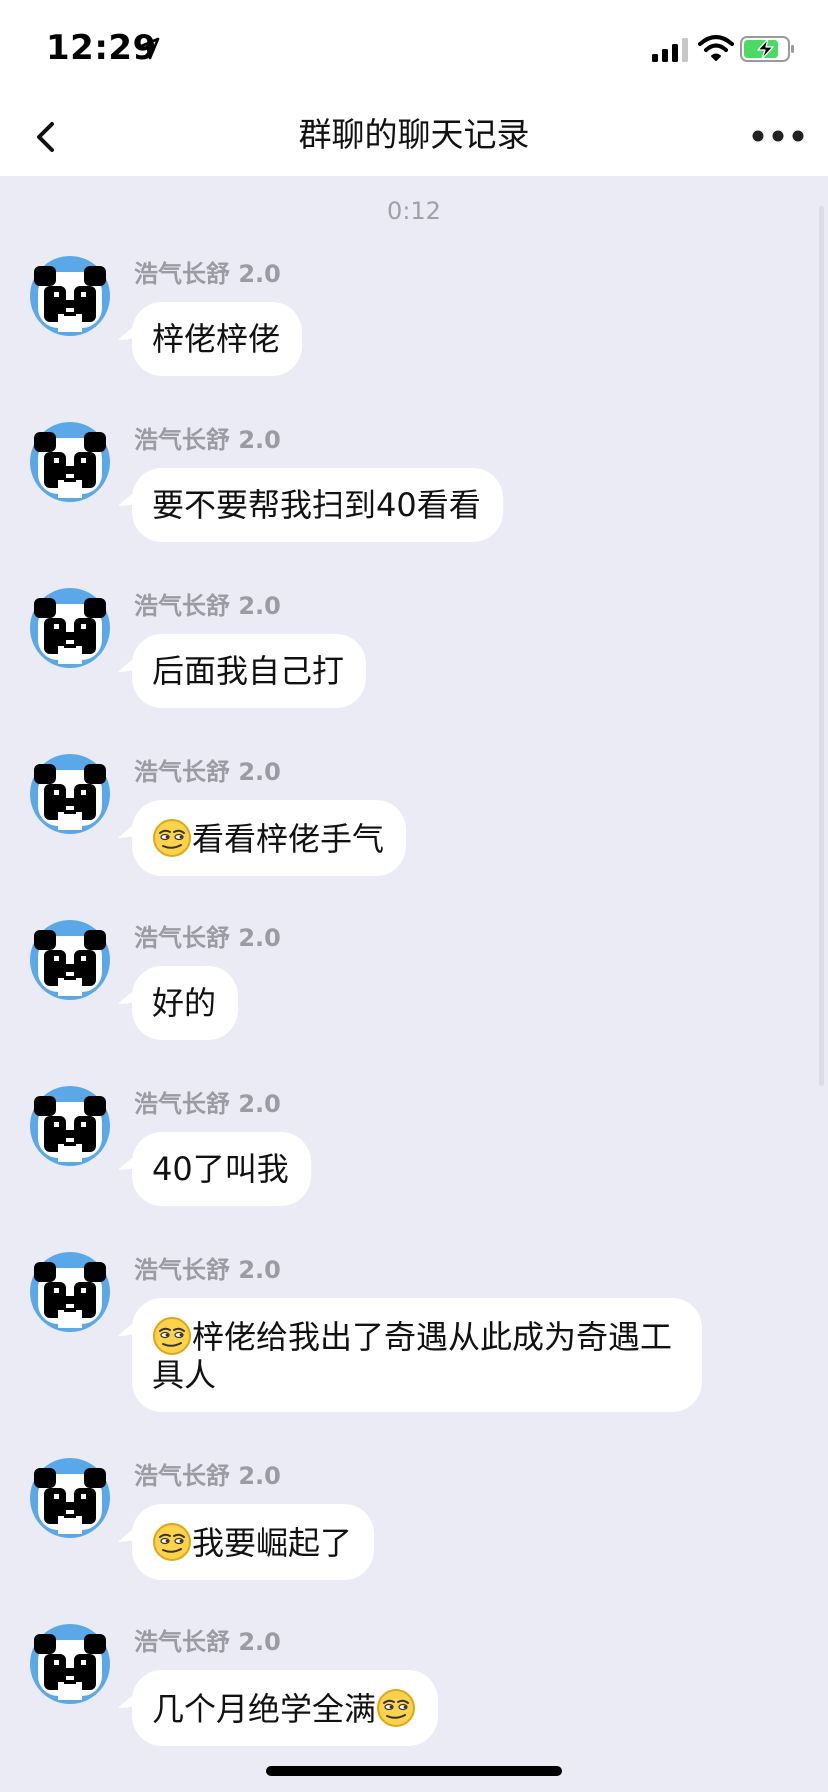 This screenshot has height=1792, width=828. I want to click on message-text: 40了叫我, so click(220, 1169).